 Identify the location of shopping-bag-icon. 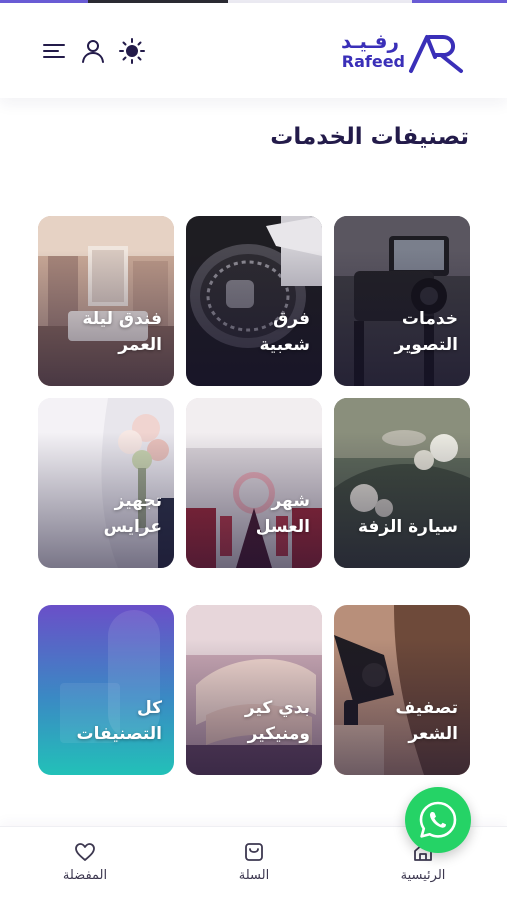
(254, 852).